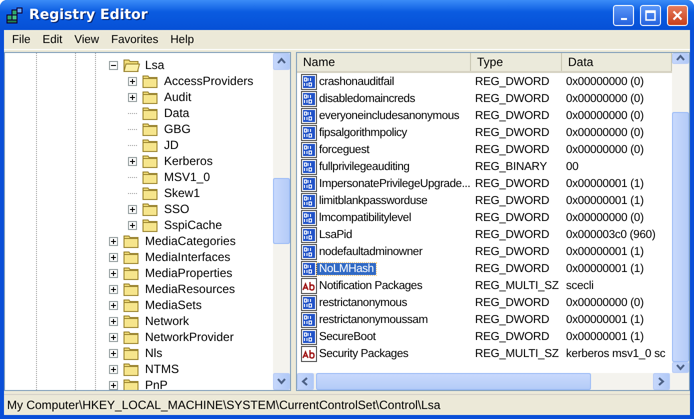  What do you see at coordinates (167, 321) in the screenshot?
I see `tree-item: Network` at bounding box center [167, 321].